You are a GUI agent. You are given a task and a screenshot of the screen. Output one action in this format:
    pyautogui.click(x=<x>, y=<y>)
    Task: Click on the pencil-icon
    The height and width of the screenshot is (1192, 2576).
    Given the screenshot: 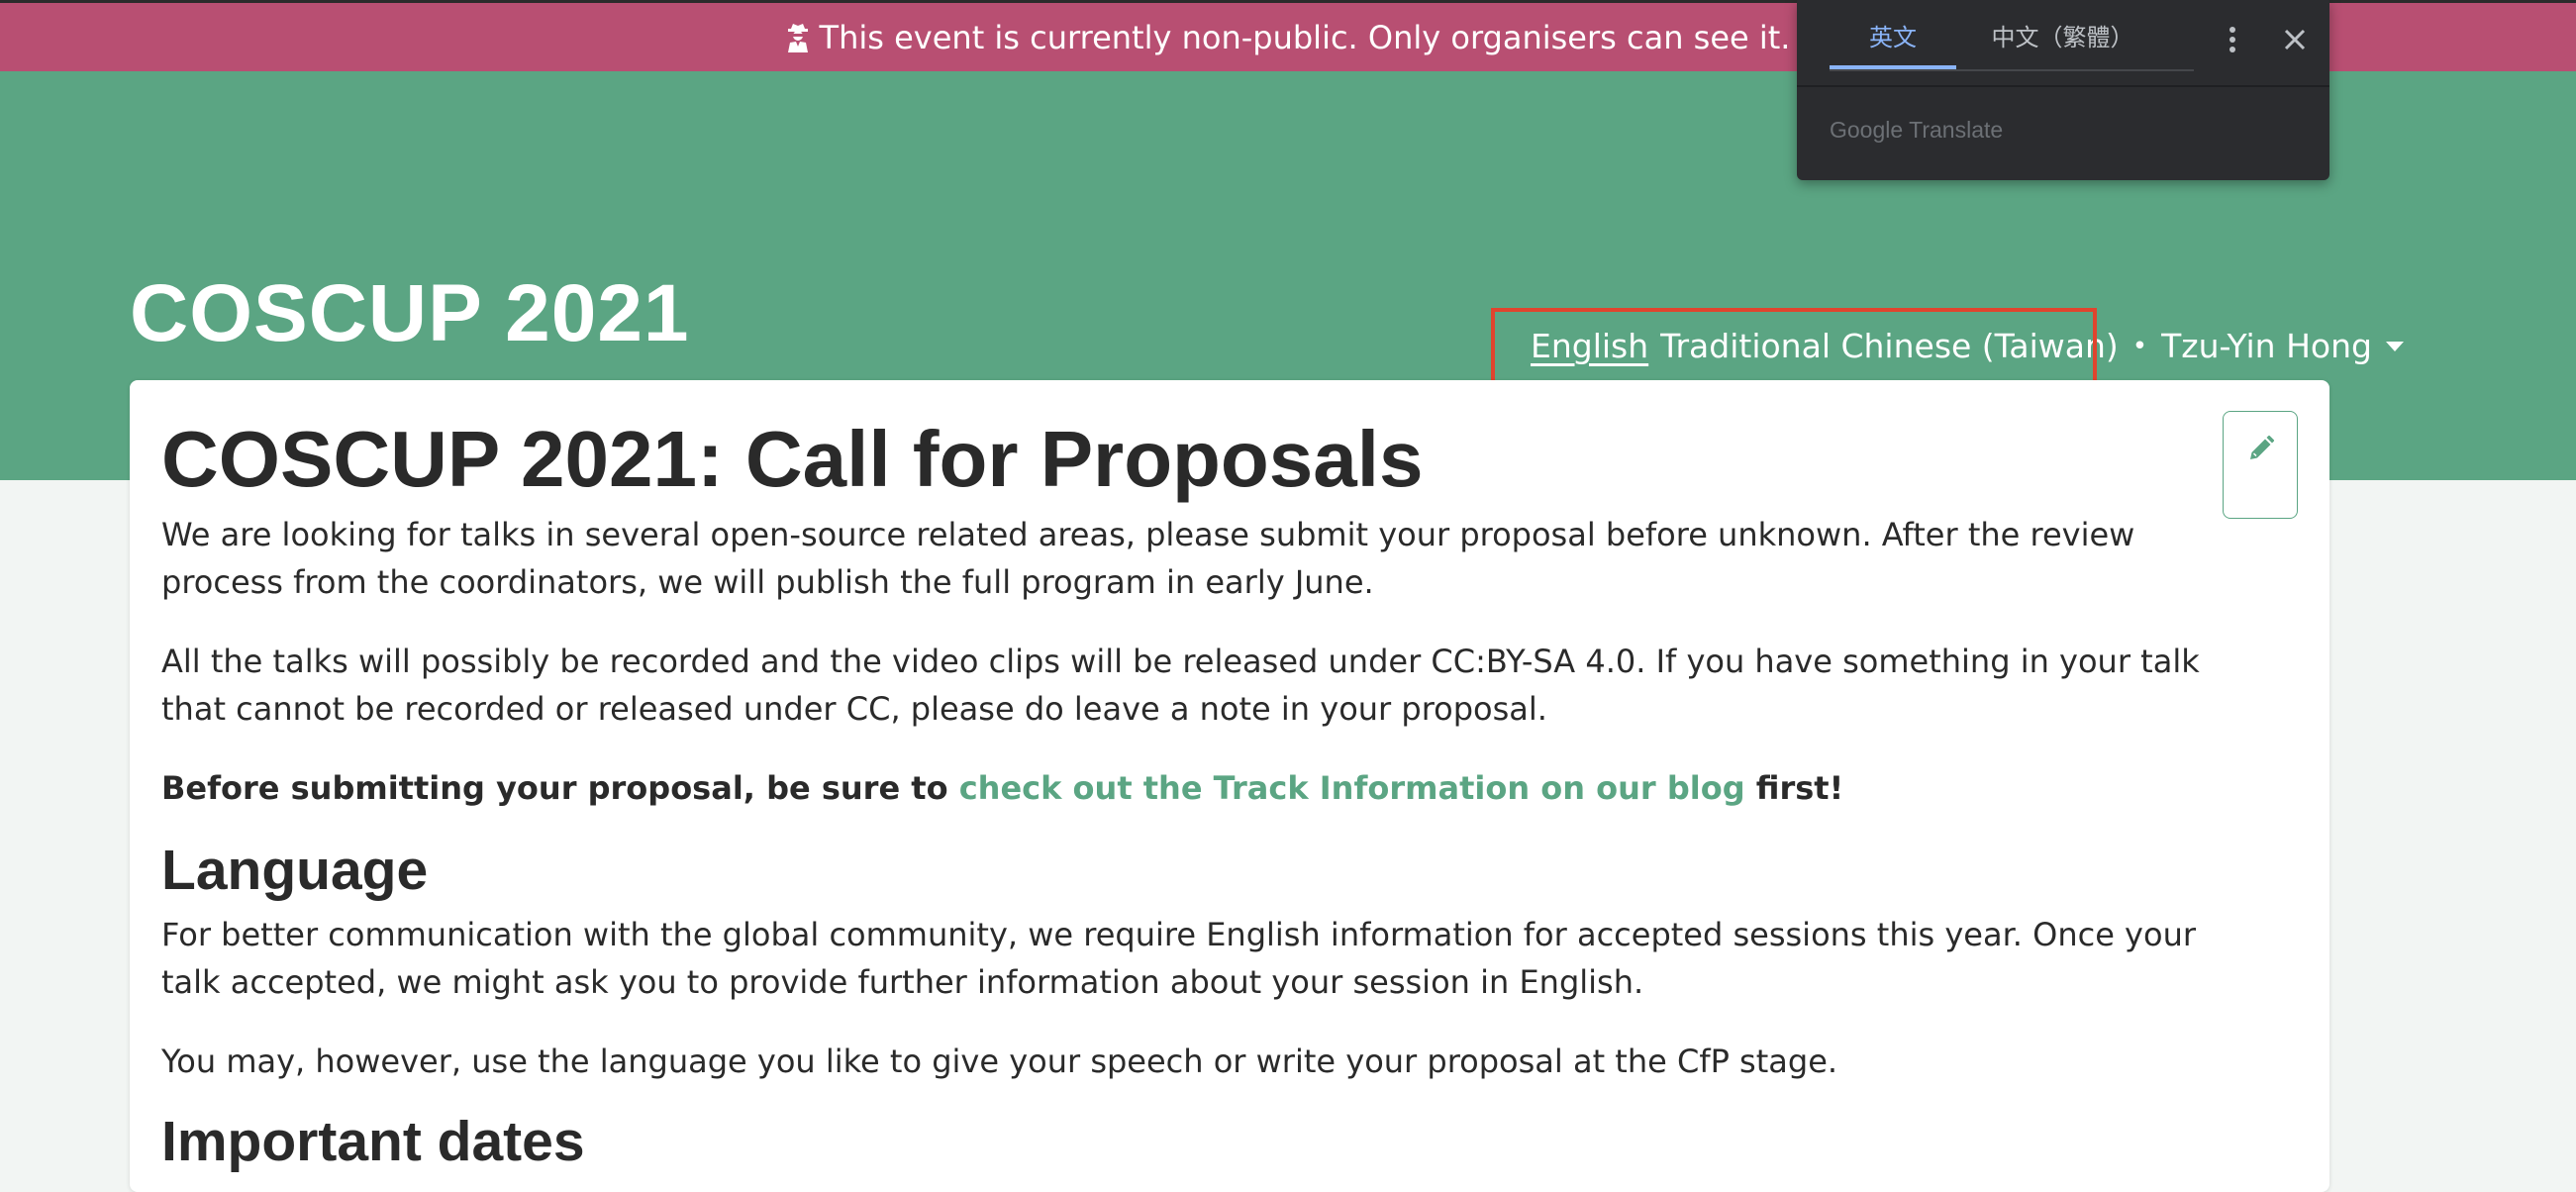 What is the action you would take?
    pyautogui.click(x=2260, y=451)
    